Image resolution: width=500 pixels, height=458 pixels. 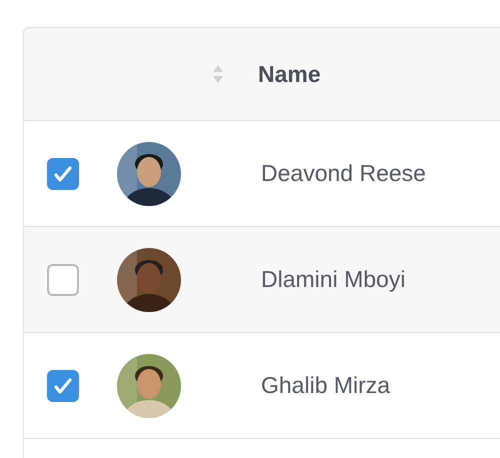 What do you see at coordinates (333, 279) in the screenshot?
I see `name-text: Dlamini Mboyi` at bounding box center [333, 279].